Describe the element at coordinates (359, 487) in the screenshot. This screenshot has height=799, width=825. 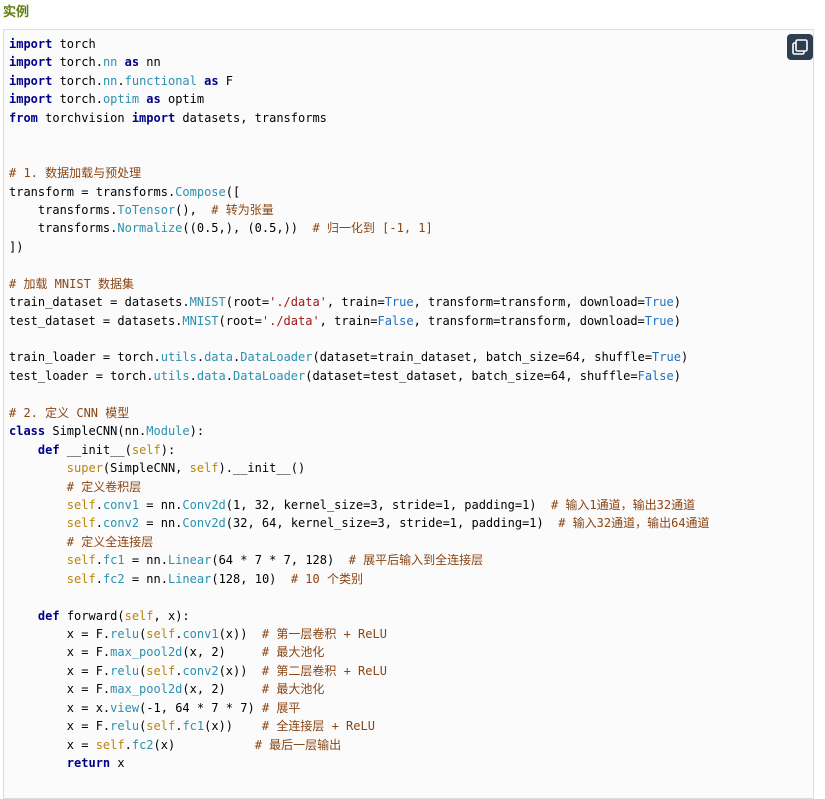
I see `code-line: # 定义卷积层` at that location.